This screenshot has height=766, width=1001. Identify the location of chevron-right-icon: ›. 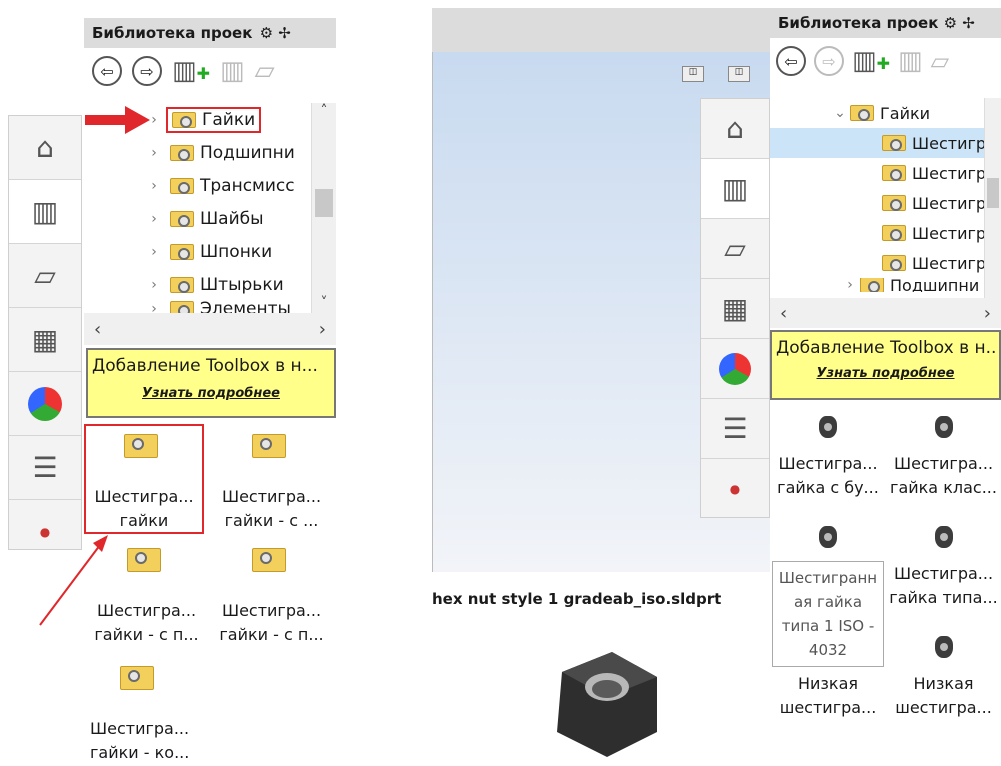
(850, 285).